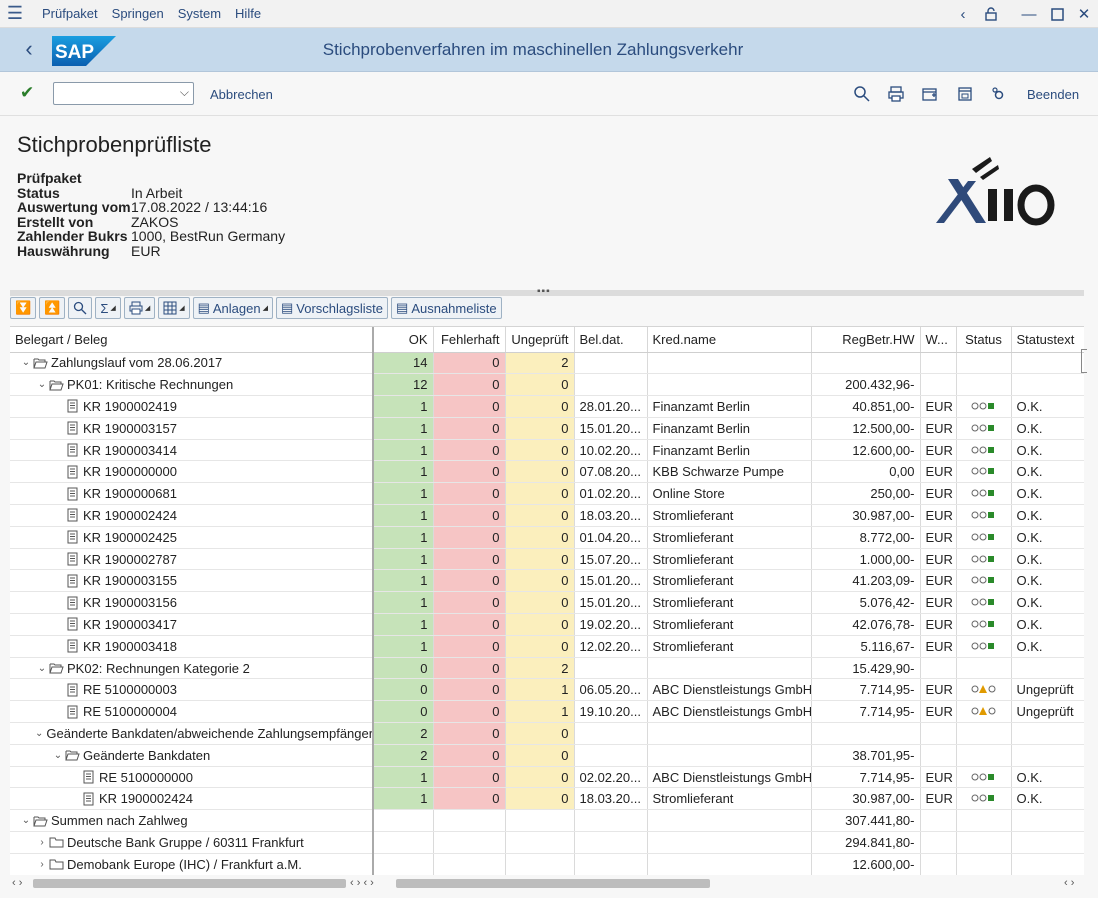 This screenshot has height=898, width=1098. Describe the element at coordinates (965, 94) in the screenshot. I see `session-icon` at that location.